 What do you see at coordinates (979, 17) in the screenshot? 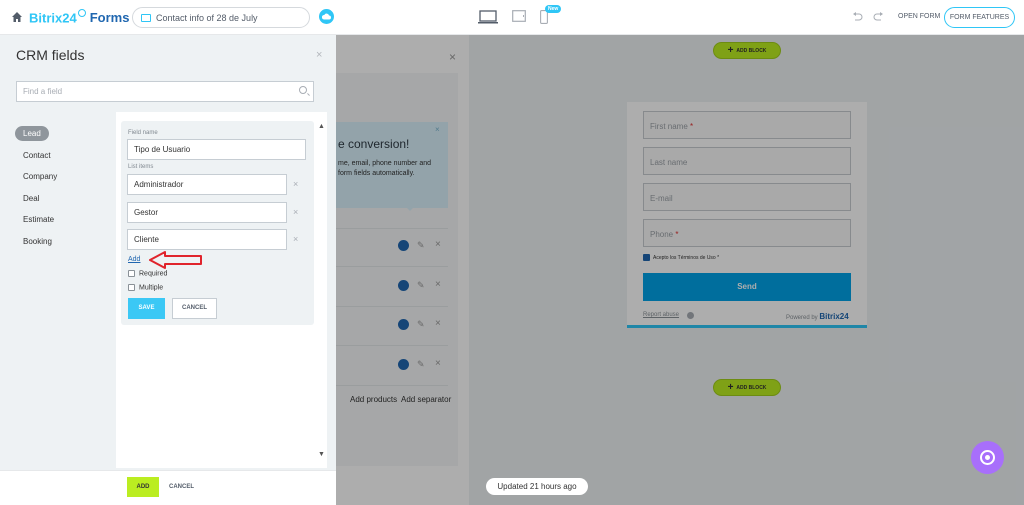
I see `form-features-button: FORM FEATURES` at bounding box center [979, 17].